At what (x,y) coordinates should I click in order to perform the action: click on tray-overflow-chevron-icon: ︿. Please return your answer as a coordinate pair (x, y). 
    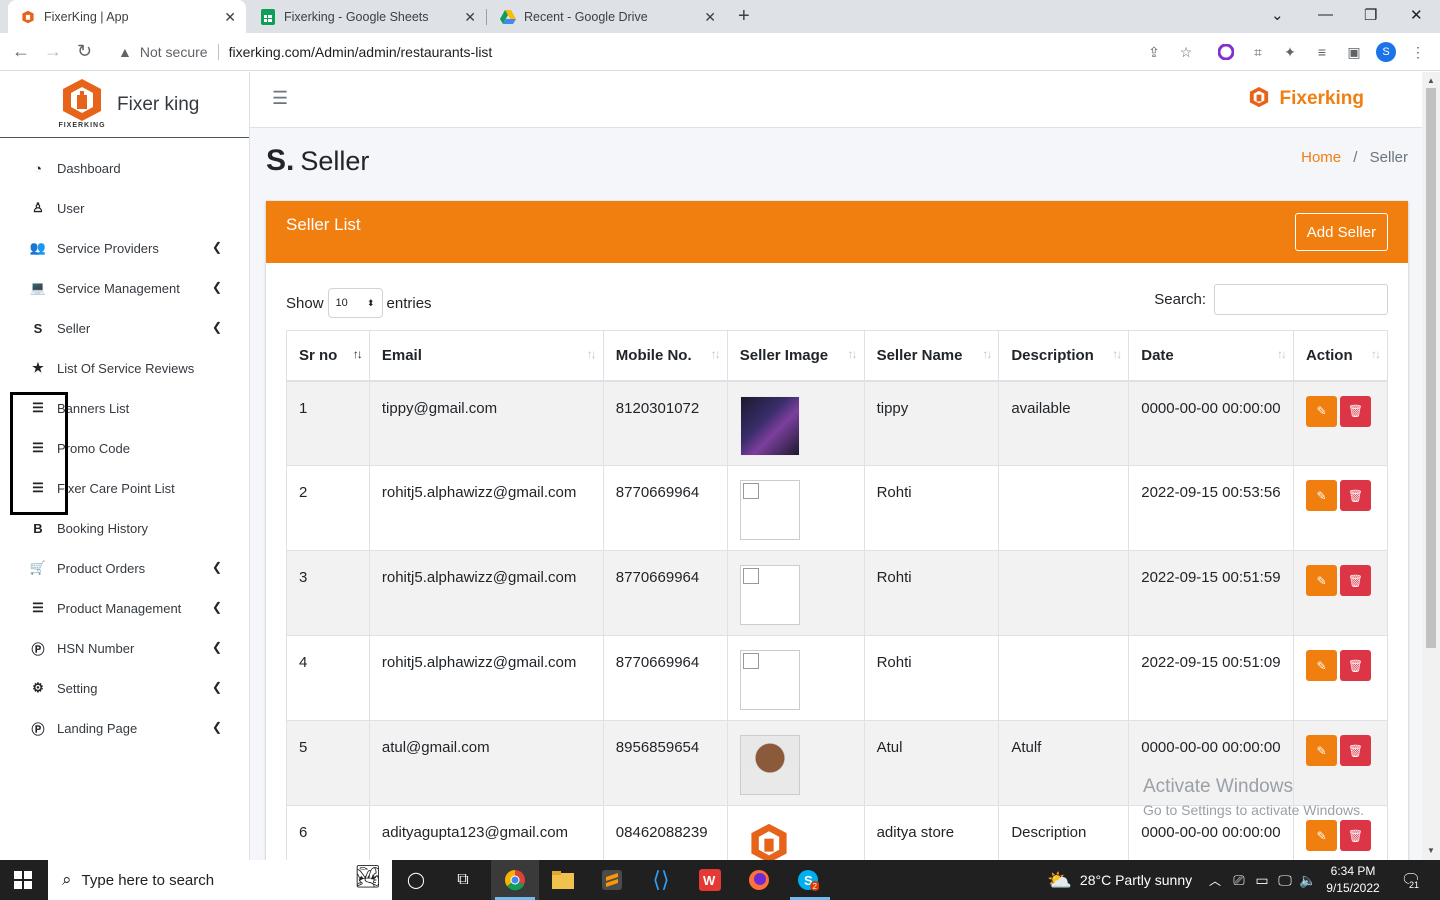
    Looking at the image, I should click on (1215, 880).